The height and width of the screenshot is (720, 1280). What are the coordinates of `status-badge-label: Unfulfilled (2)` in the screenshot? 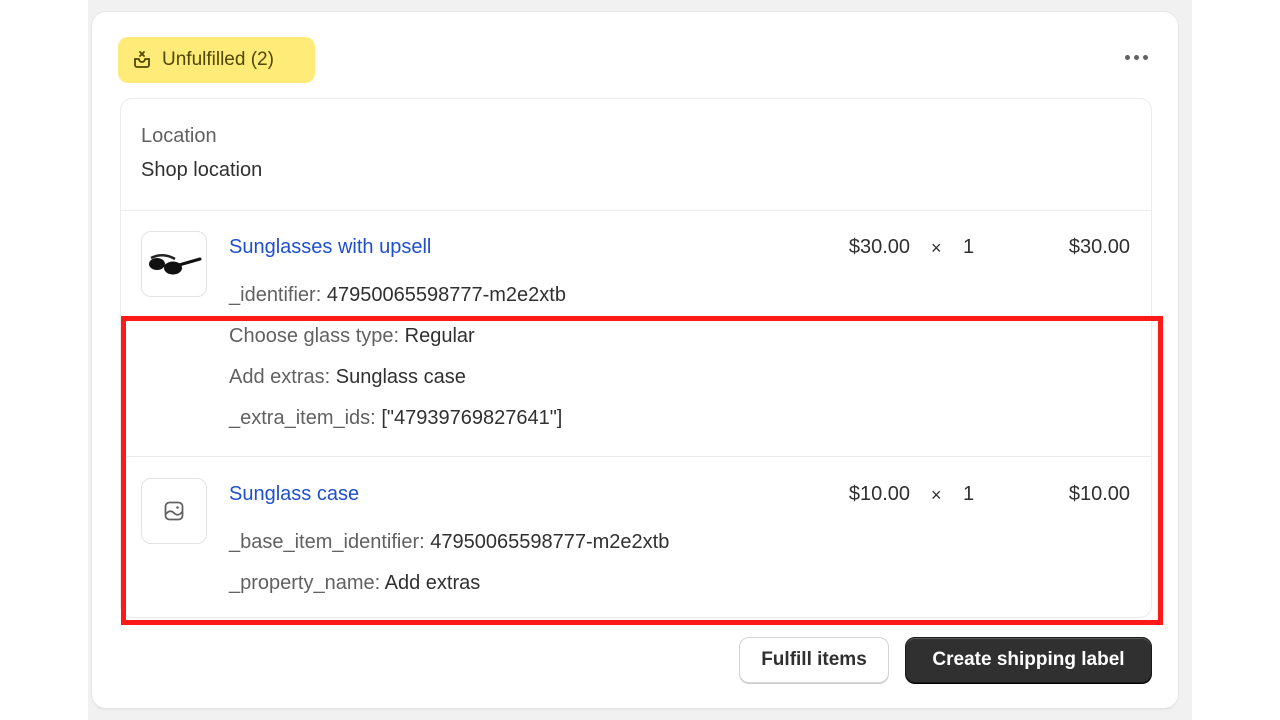 It's located at (218, 59).